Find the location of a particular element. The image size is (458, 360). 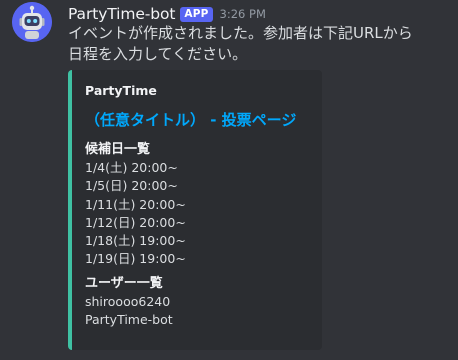

field-value: shiroooo6240 PartyTime-bot is located at coordinates (129, 311).